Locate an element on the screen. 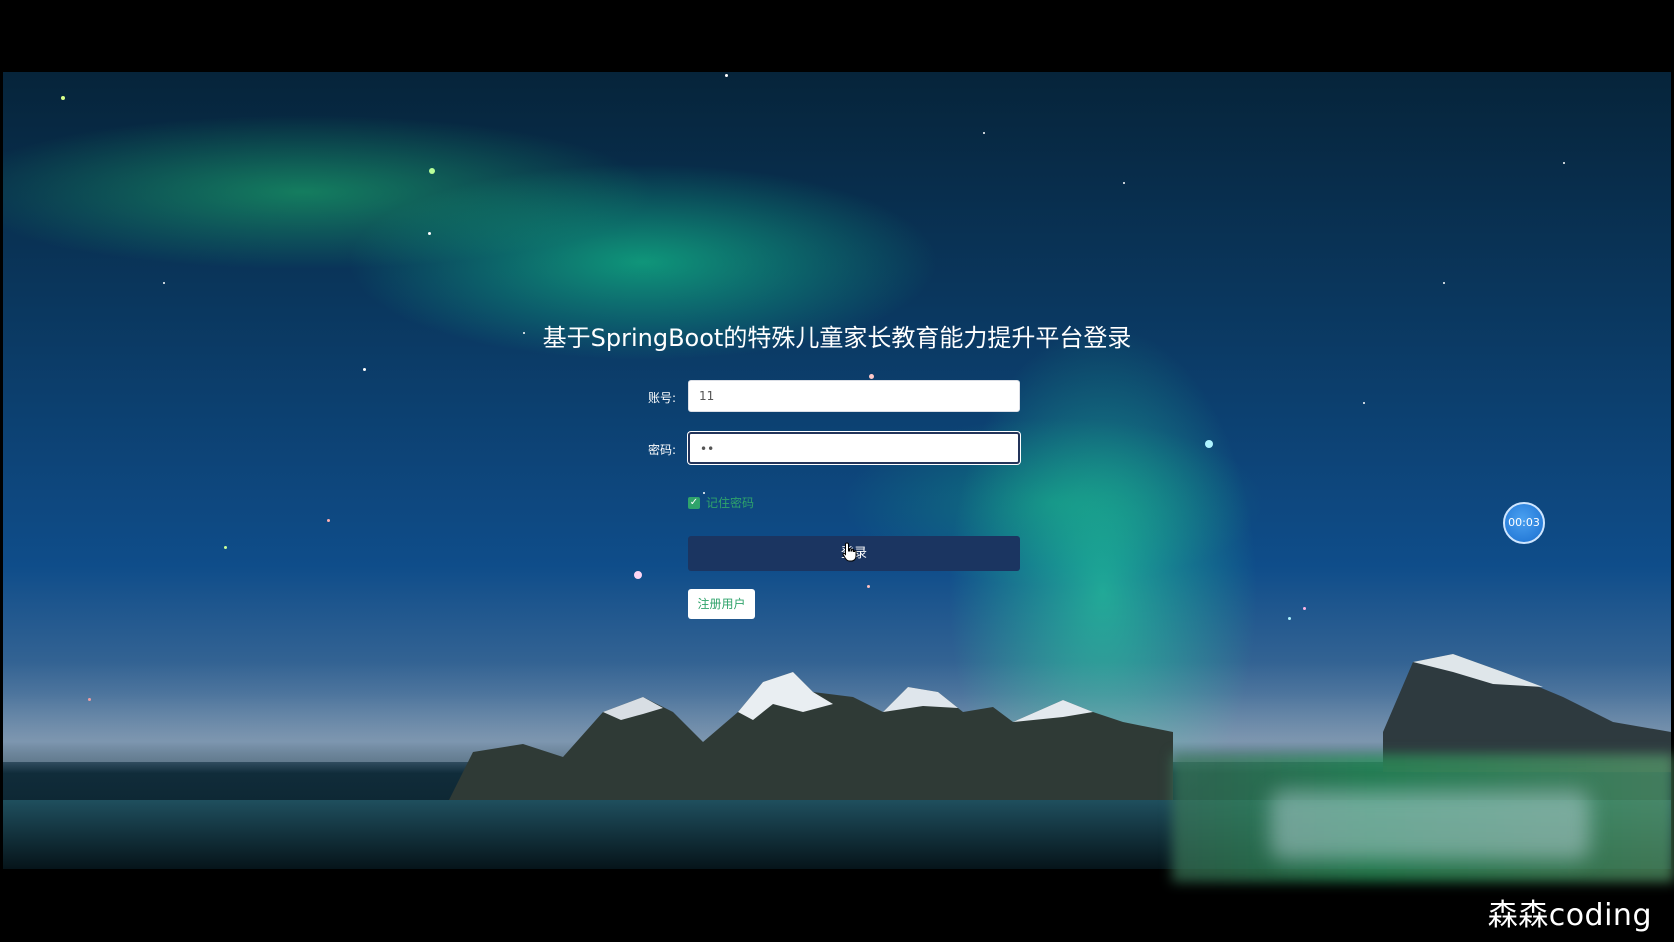 The image size is (1674, 942). recording-timer: 00:03 is located at coordinates (1524, 523).